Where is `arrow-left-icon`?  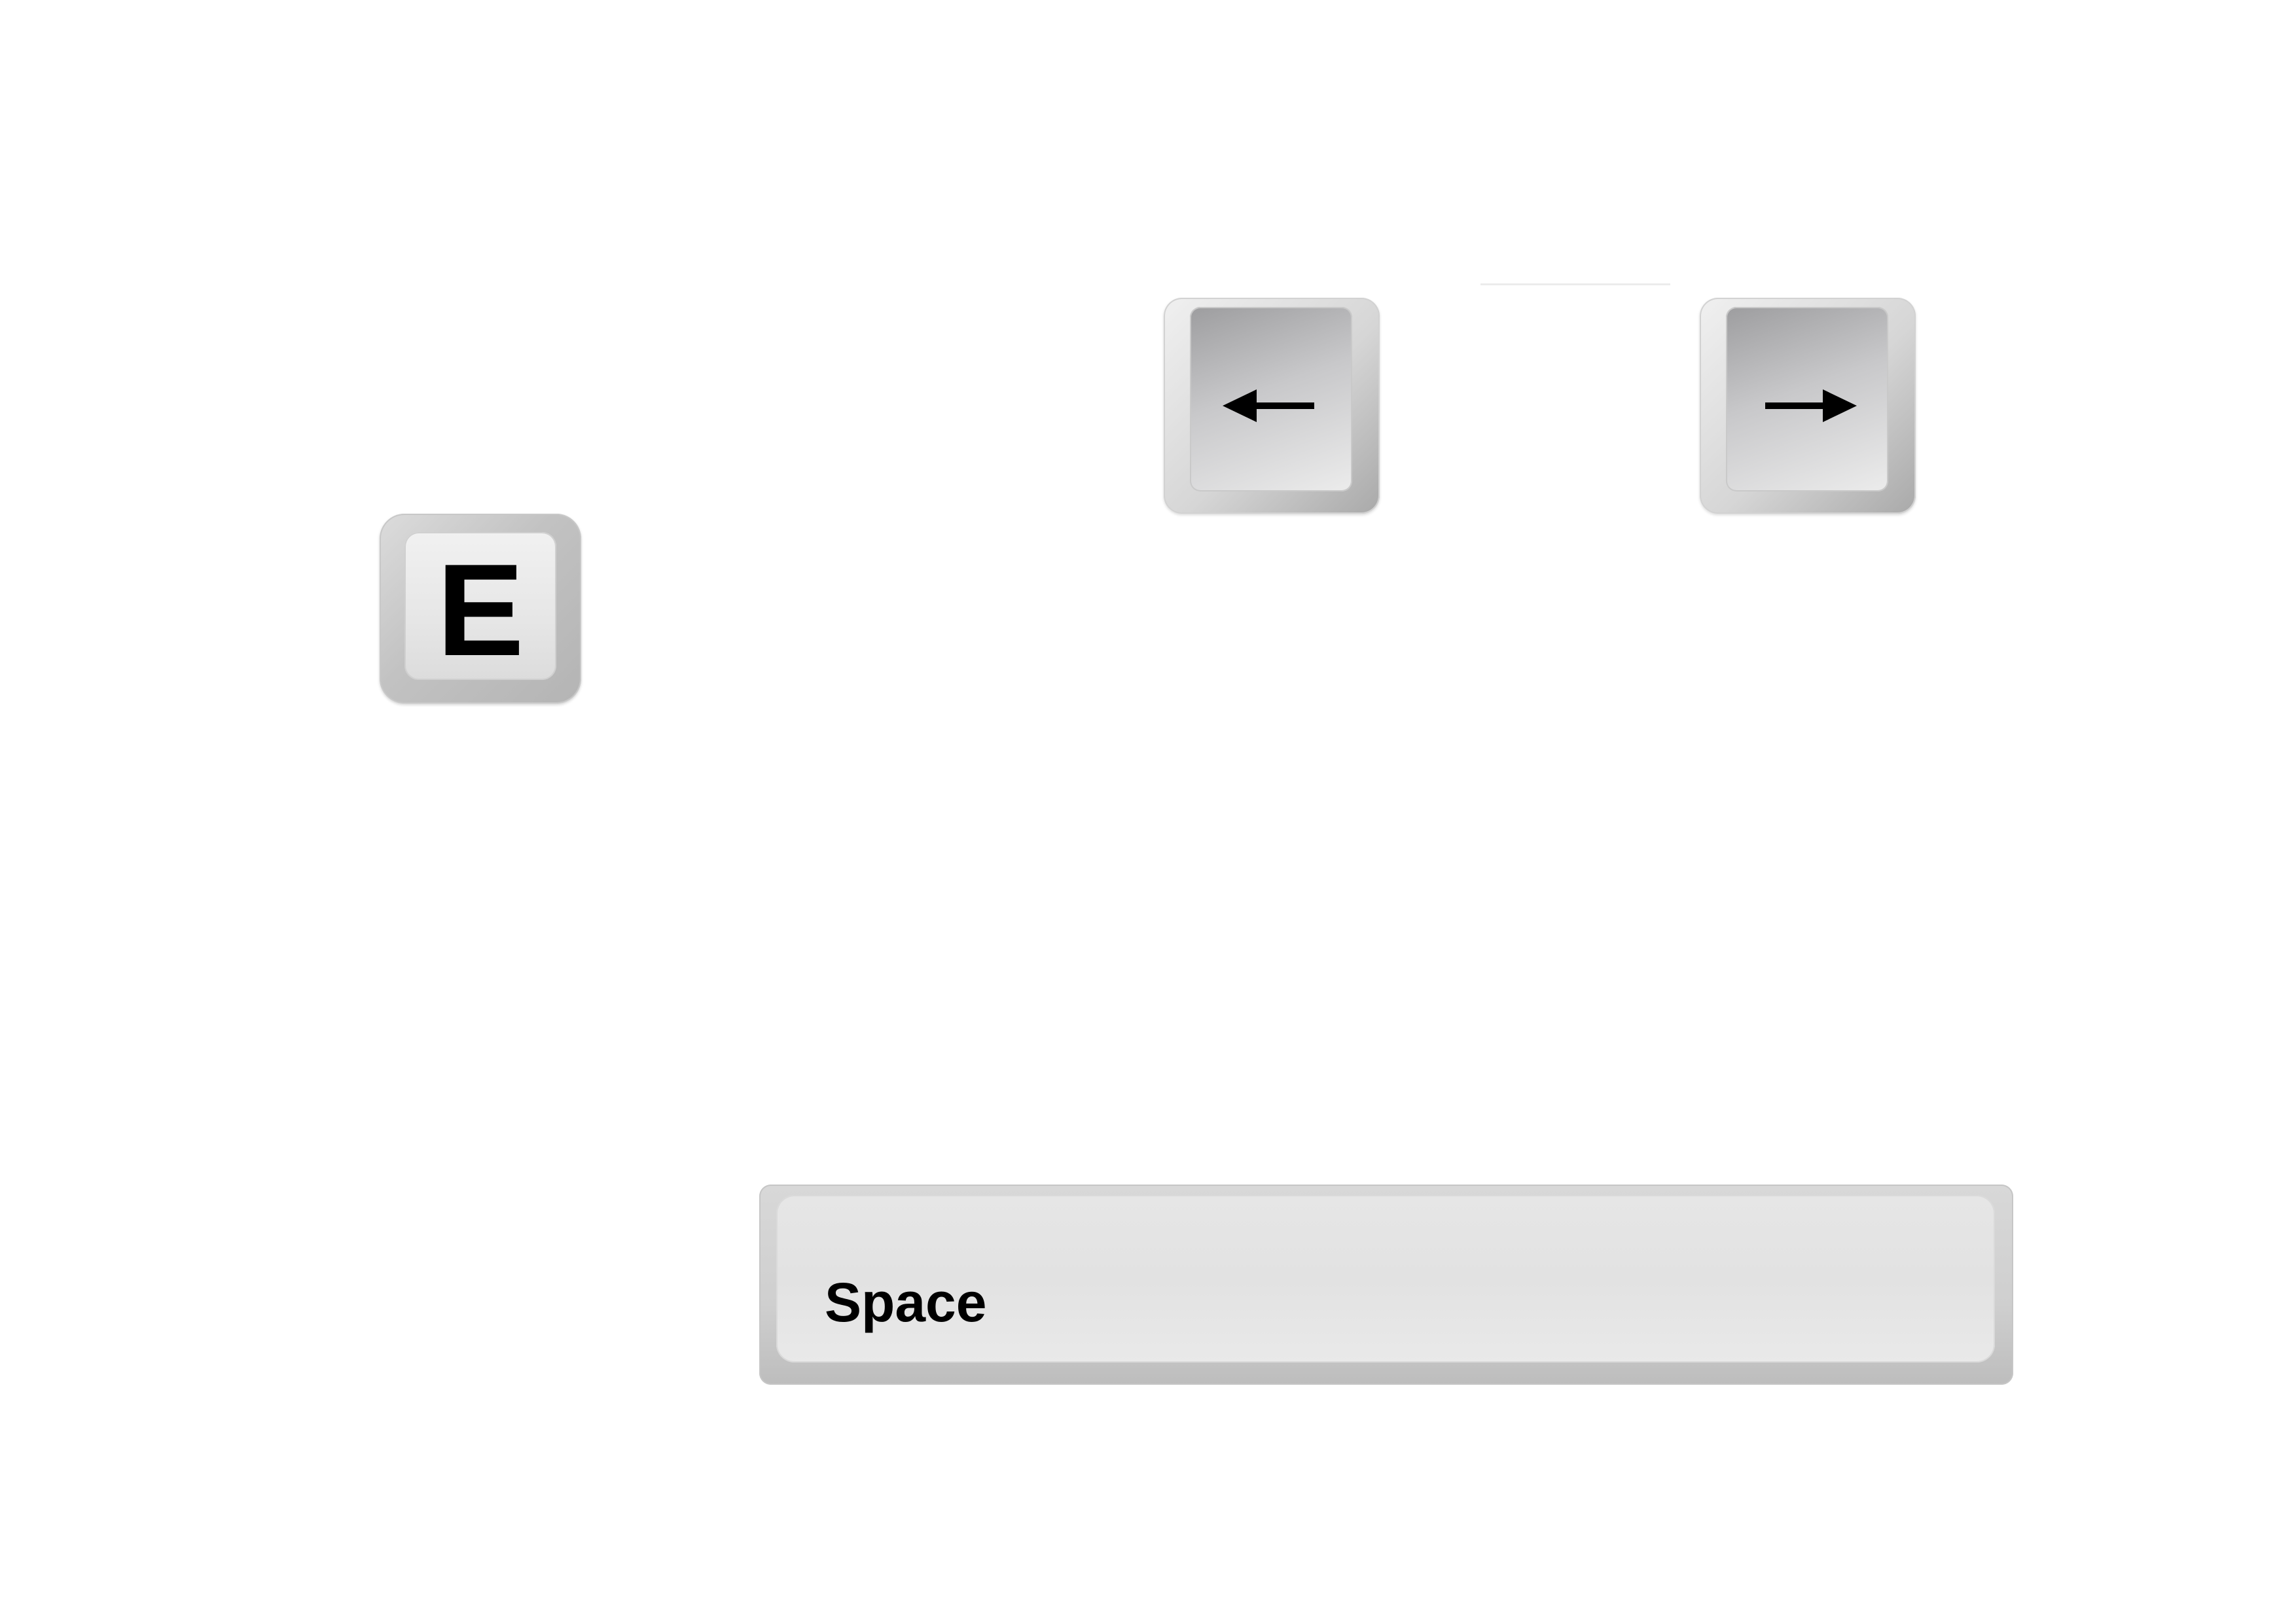 arrow-left-icon is located at coordinates (1272, 406).